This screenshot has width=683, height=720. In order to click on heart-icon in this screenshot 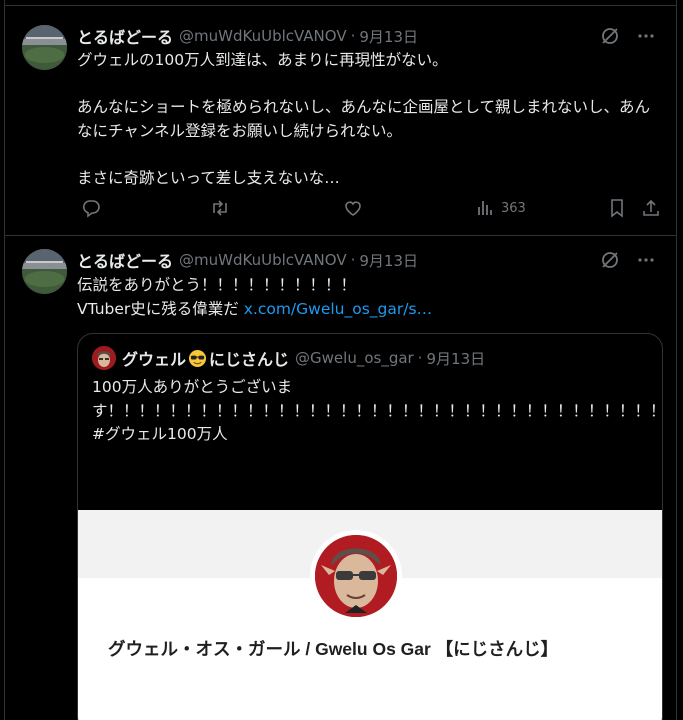, I will do `click(353, 208)`.